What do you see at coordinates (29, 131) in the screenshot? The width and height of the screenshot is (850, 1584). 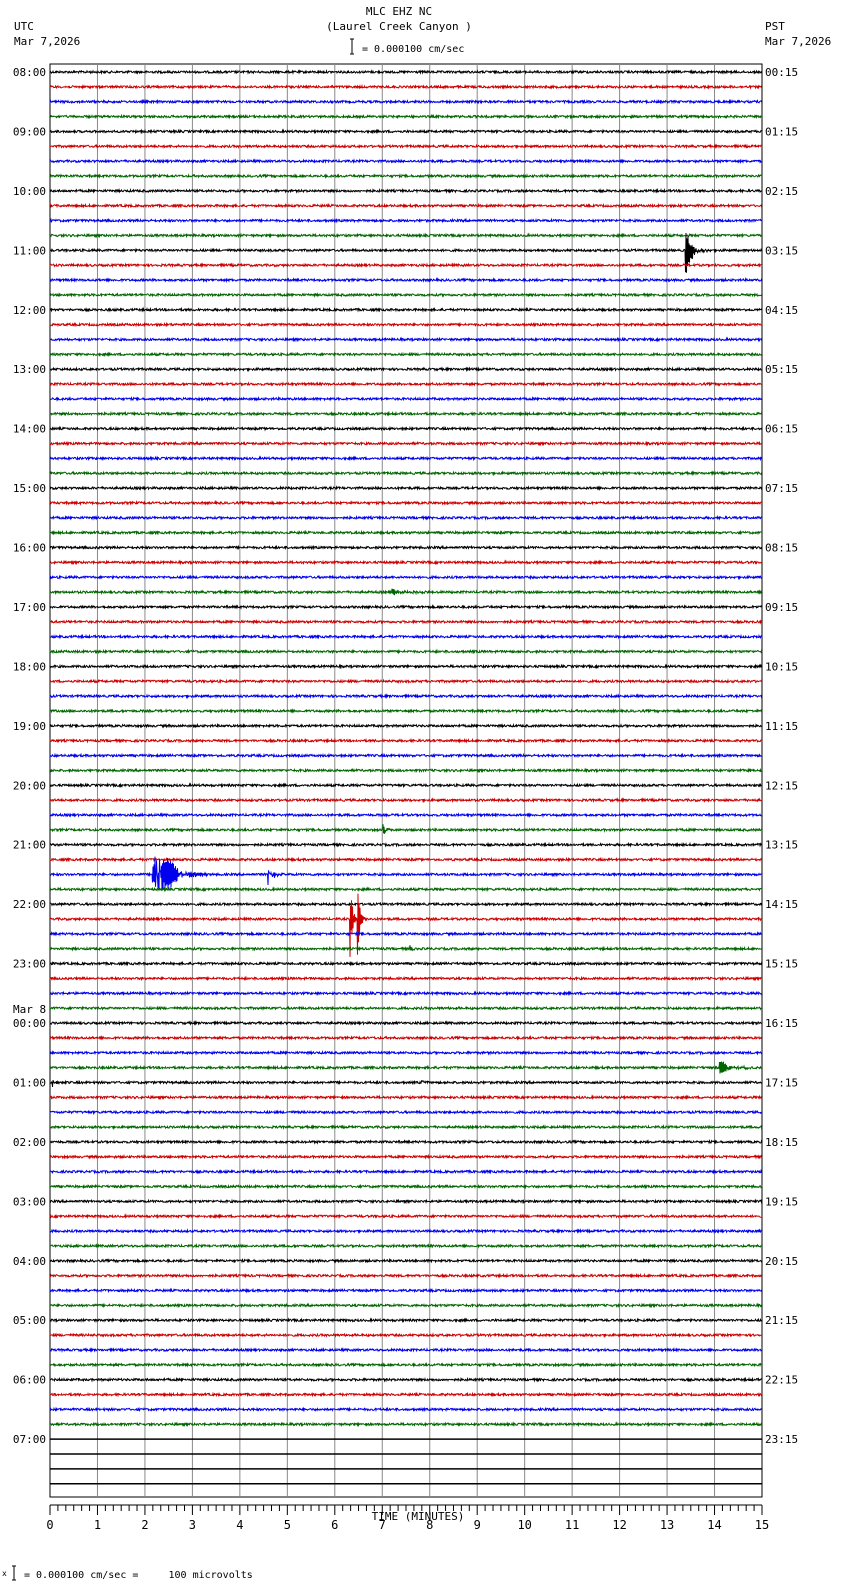 I see `left-hour-label: 09:00` at bounding box center [29, 131].